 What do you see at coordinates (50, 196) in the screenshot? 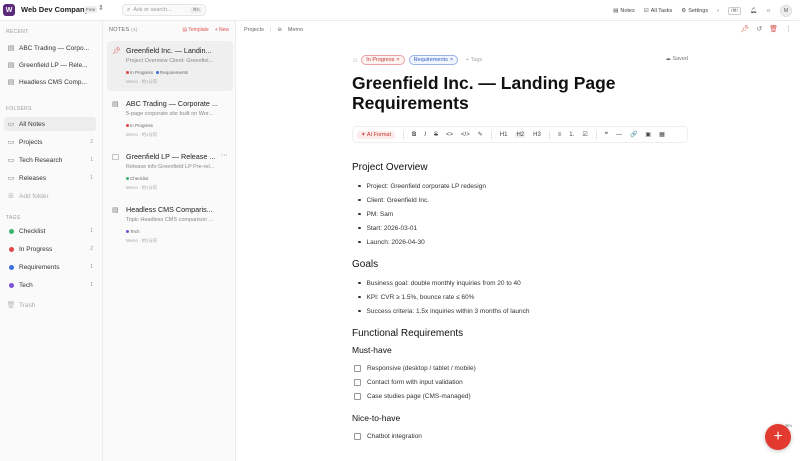
I see `add-folder-button: ⊞ Add folder` at bounding box center [50, 196].